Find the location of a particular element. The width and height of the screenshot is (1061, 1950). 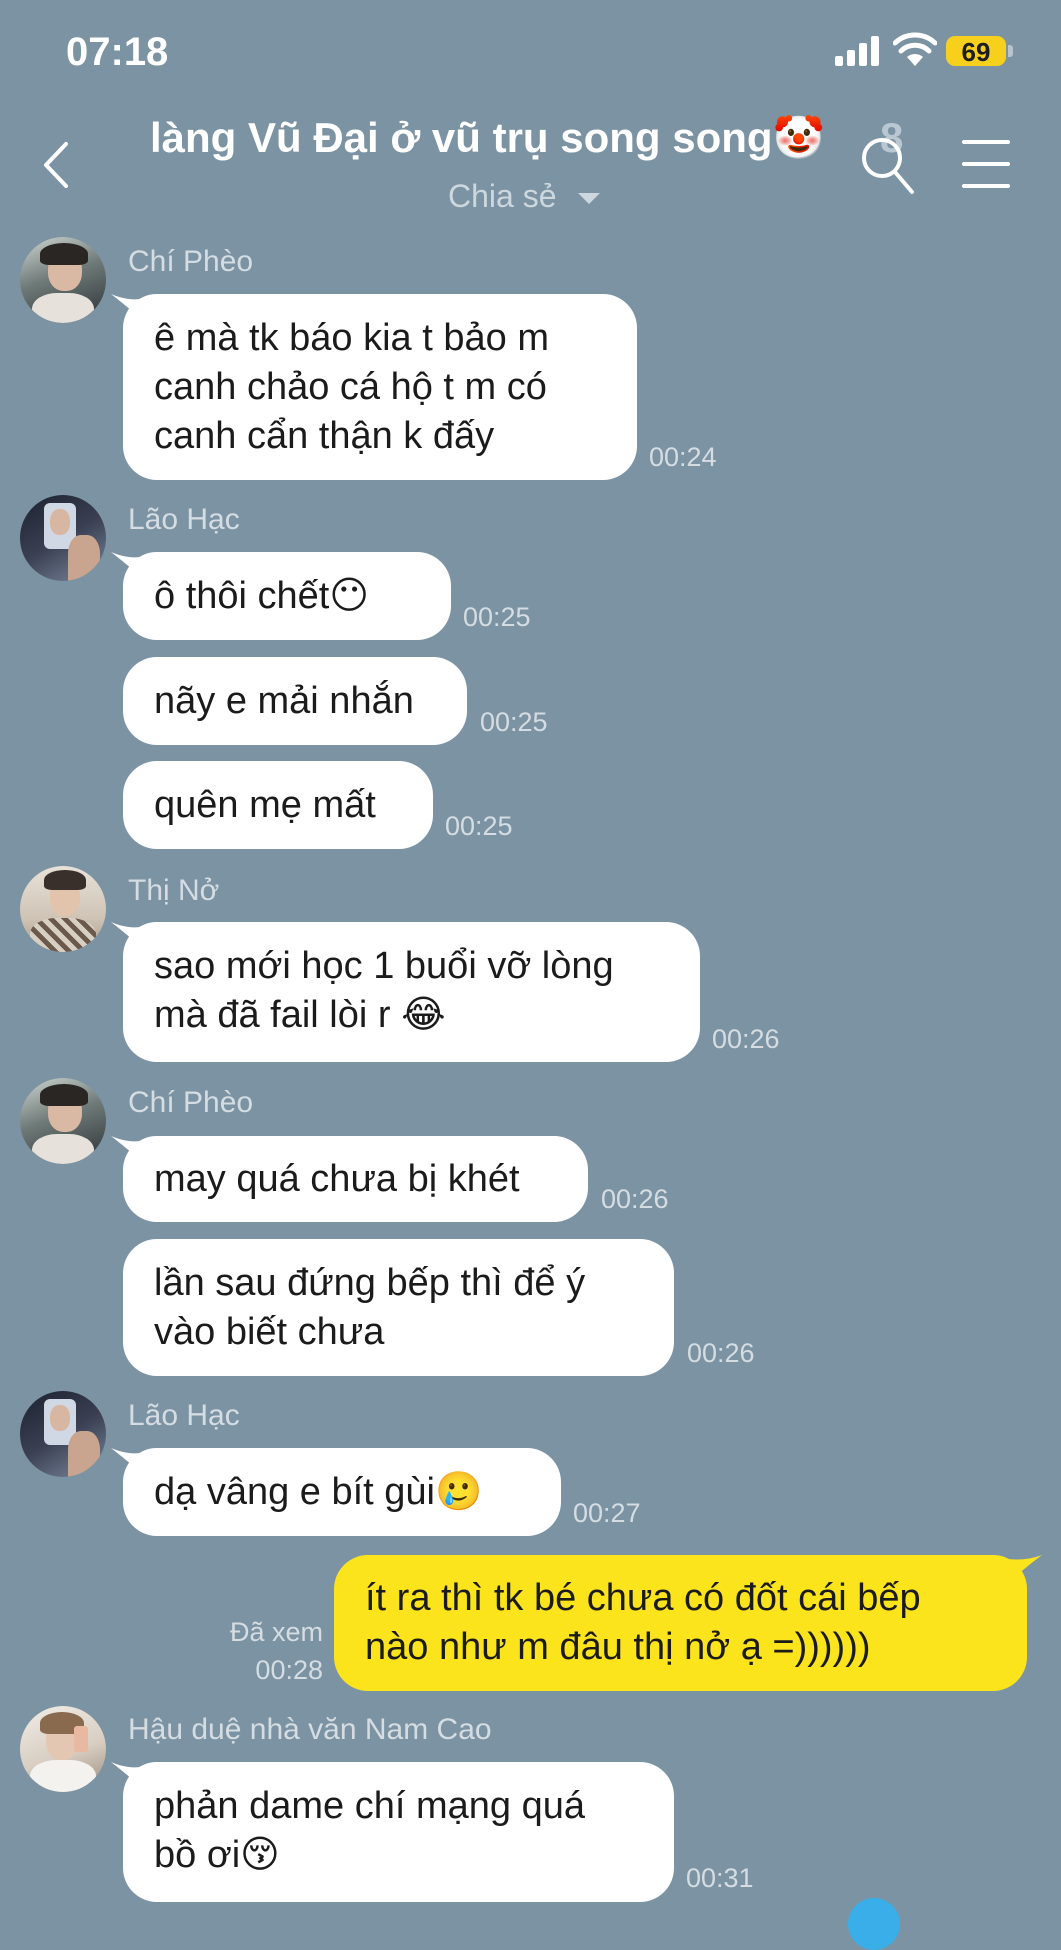

search-icon is located at coordinates (887, 165).